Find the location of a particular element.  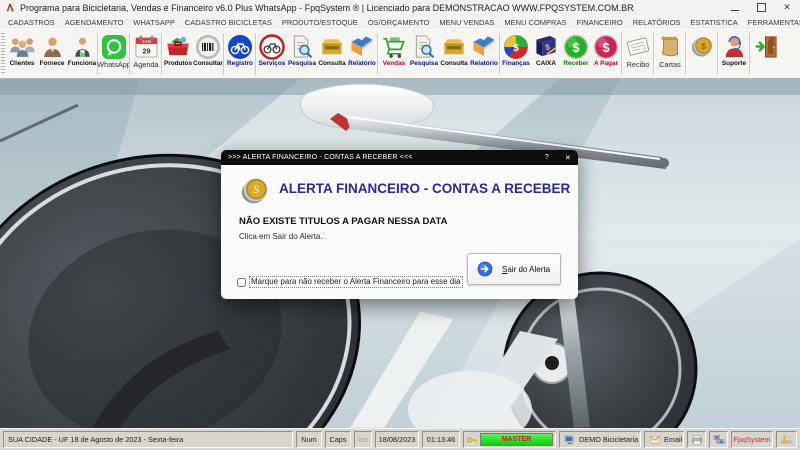

maximize-button is located at coordinates (761, 7).